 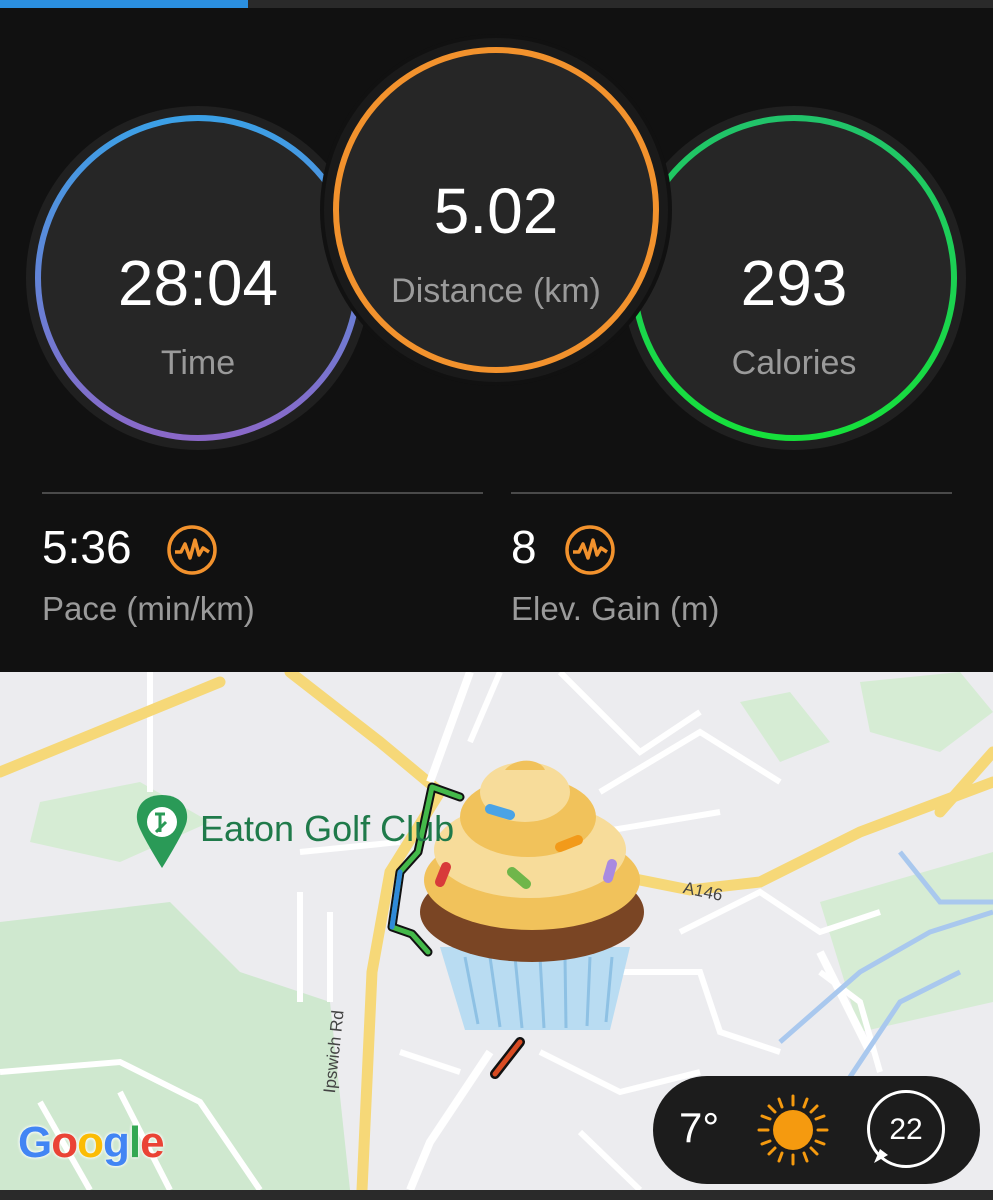 I want to click on elevation-value: 8, so click(x=524, y=547).